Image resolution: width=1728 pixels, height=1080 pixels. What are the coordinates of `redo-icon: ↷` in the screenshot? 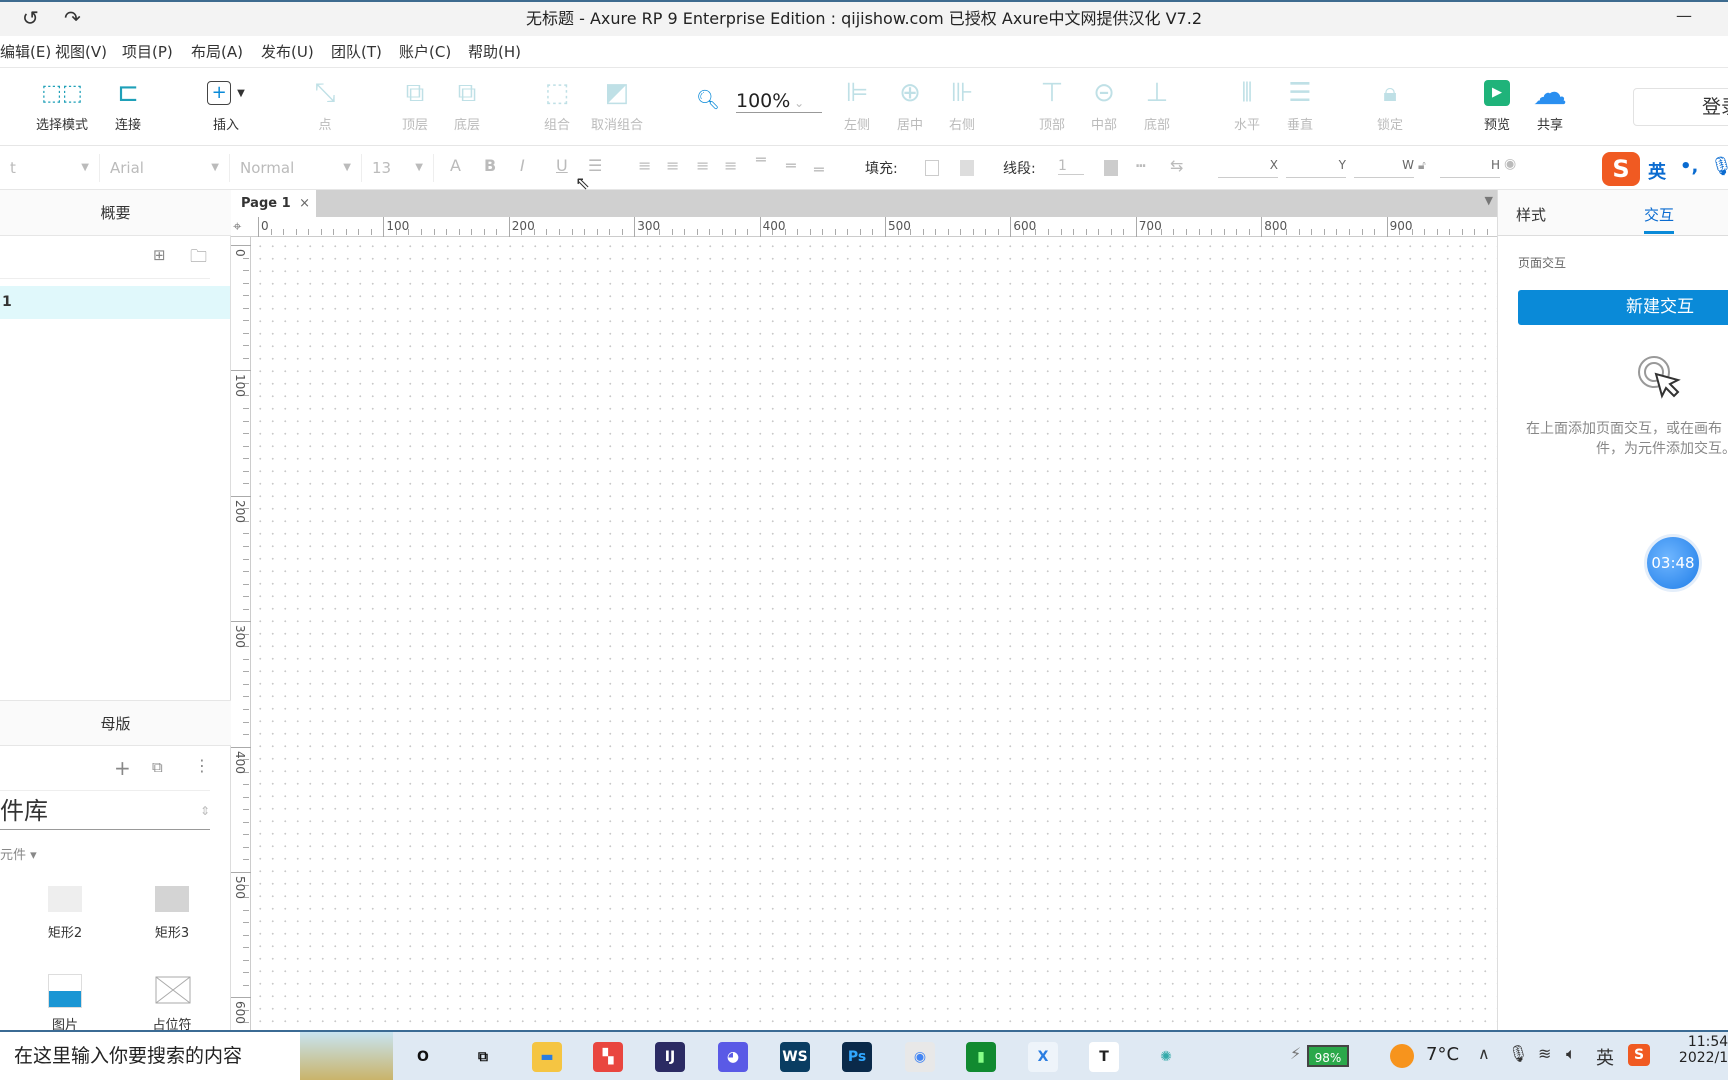 It's located at (72, 18).